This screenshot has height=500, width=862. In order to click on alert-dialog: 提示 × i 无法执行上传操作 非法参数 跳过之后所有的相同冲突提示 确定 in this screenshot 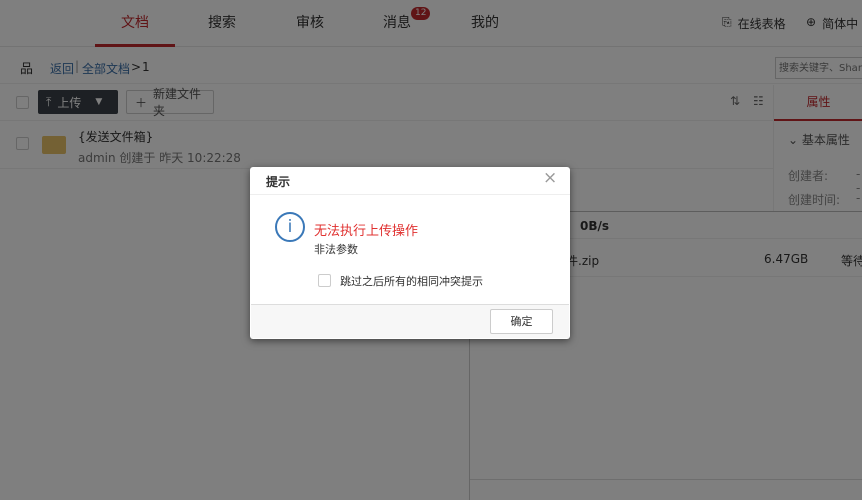, I will do `click(410, 253)`.